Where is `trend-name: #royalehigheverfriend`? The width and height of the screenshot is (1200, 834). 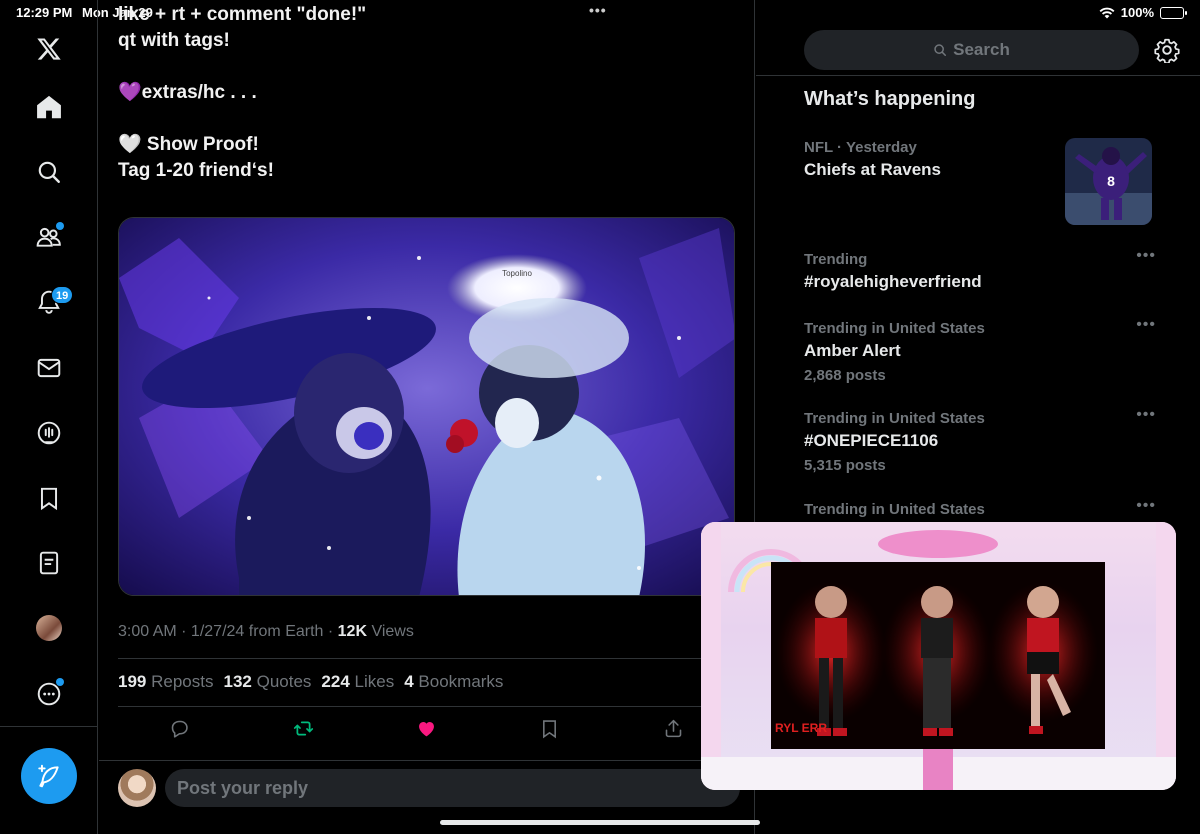 trend-name: #royalehigheverfriend is located at coordinates (893, 281).